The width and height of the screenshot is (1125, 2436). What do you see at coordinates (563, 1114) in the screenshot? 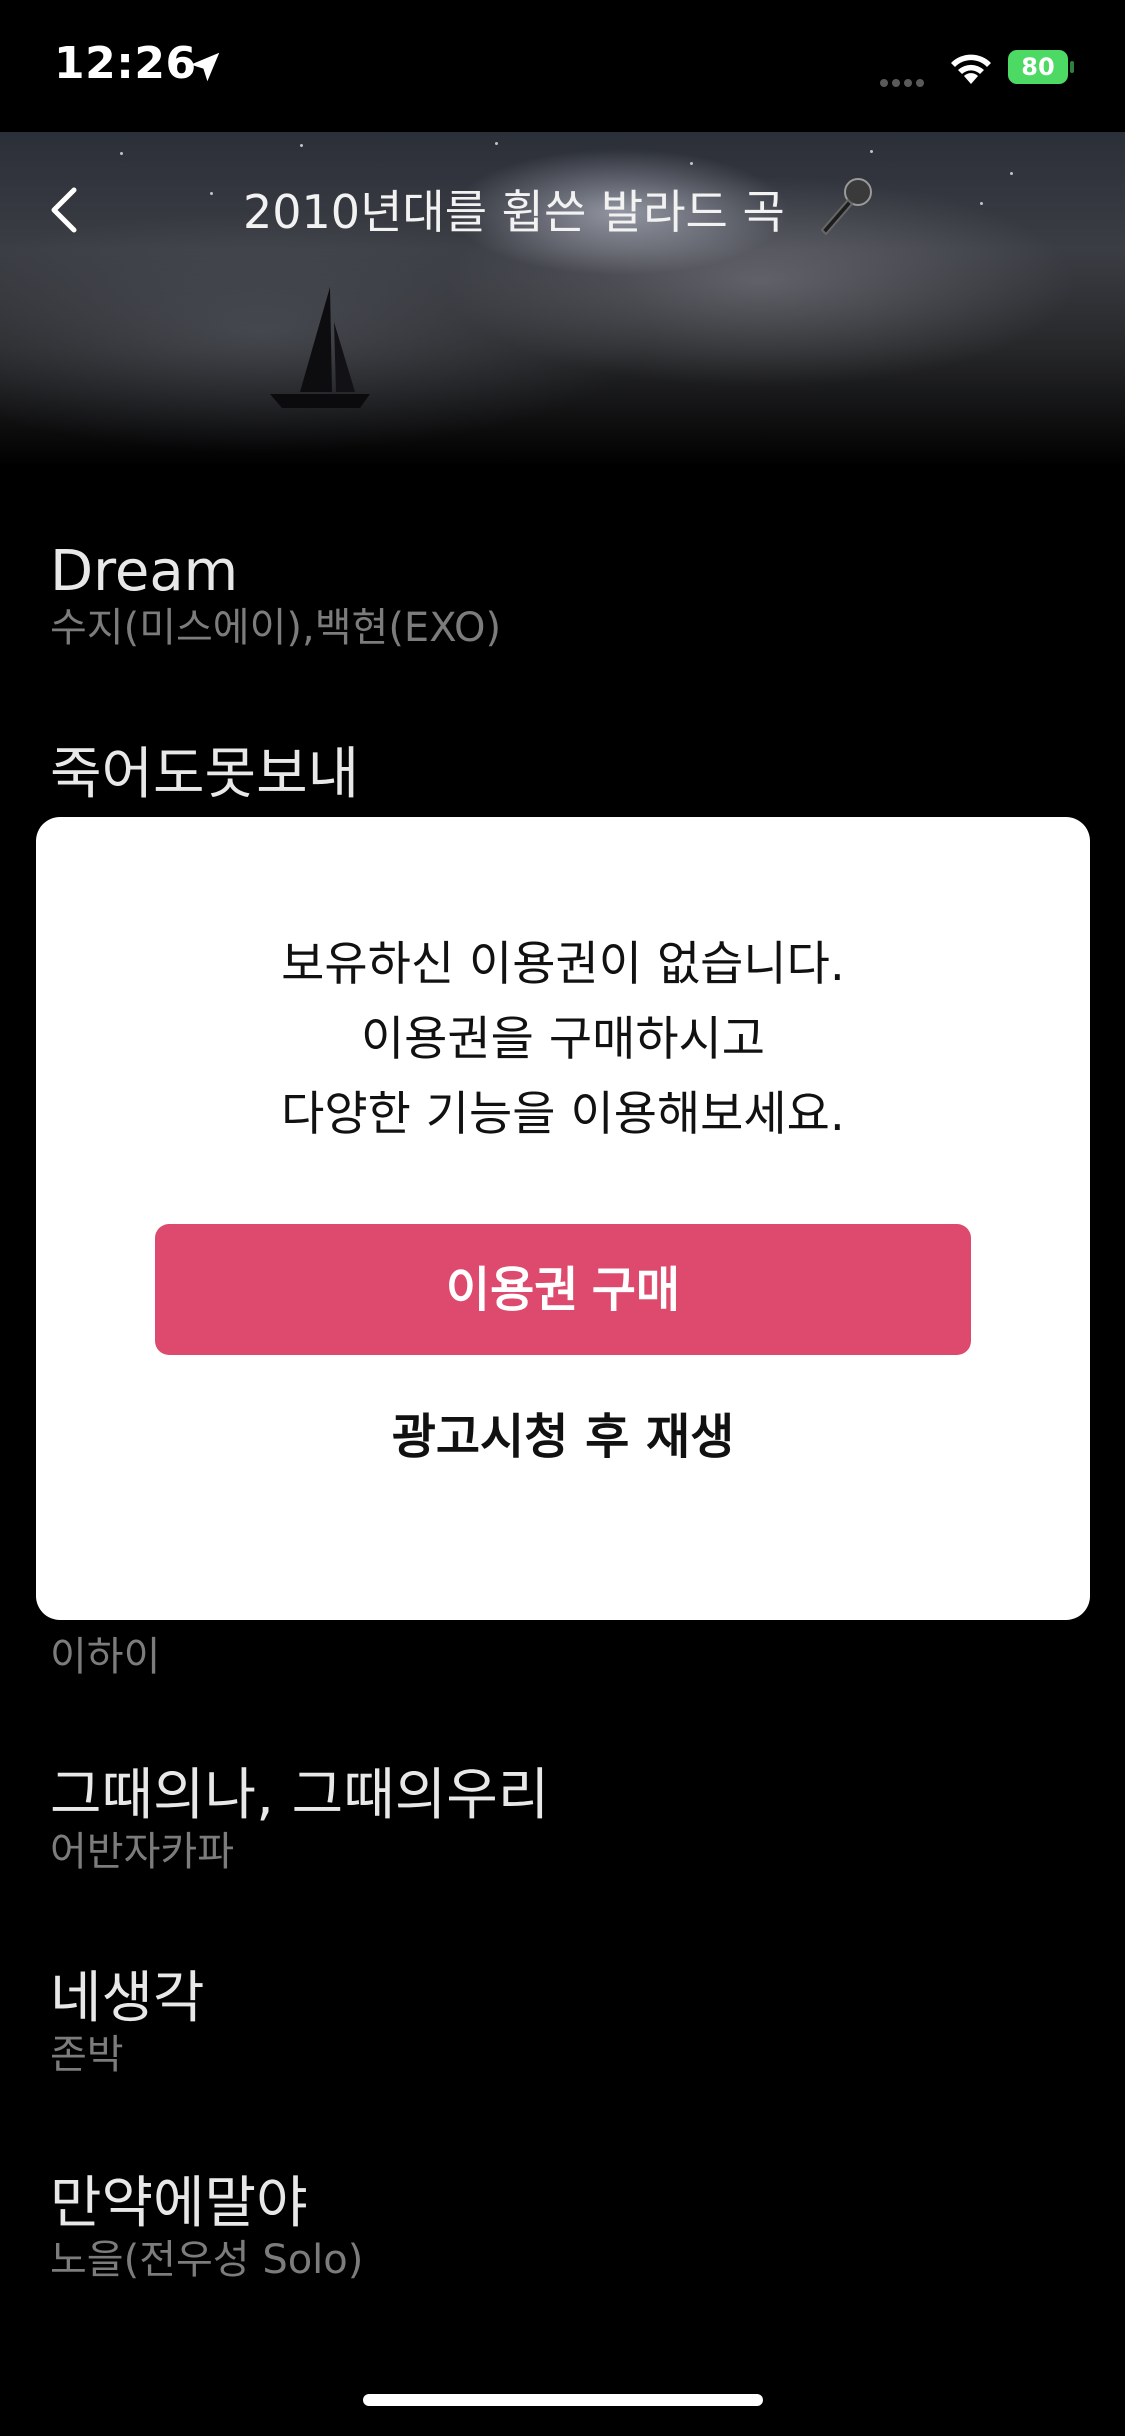
I see `modal-message-line: 다양한 기능을 이용해보세요.` at bounding box center [563, 1114].